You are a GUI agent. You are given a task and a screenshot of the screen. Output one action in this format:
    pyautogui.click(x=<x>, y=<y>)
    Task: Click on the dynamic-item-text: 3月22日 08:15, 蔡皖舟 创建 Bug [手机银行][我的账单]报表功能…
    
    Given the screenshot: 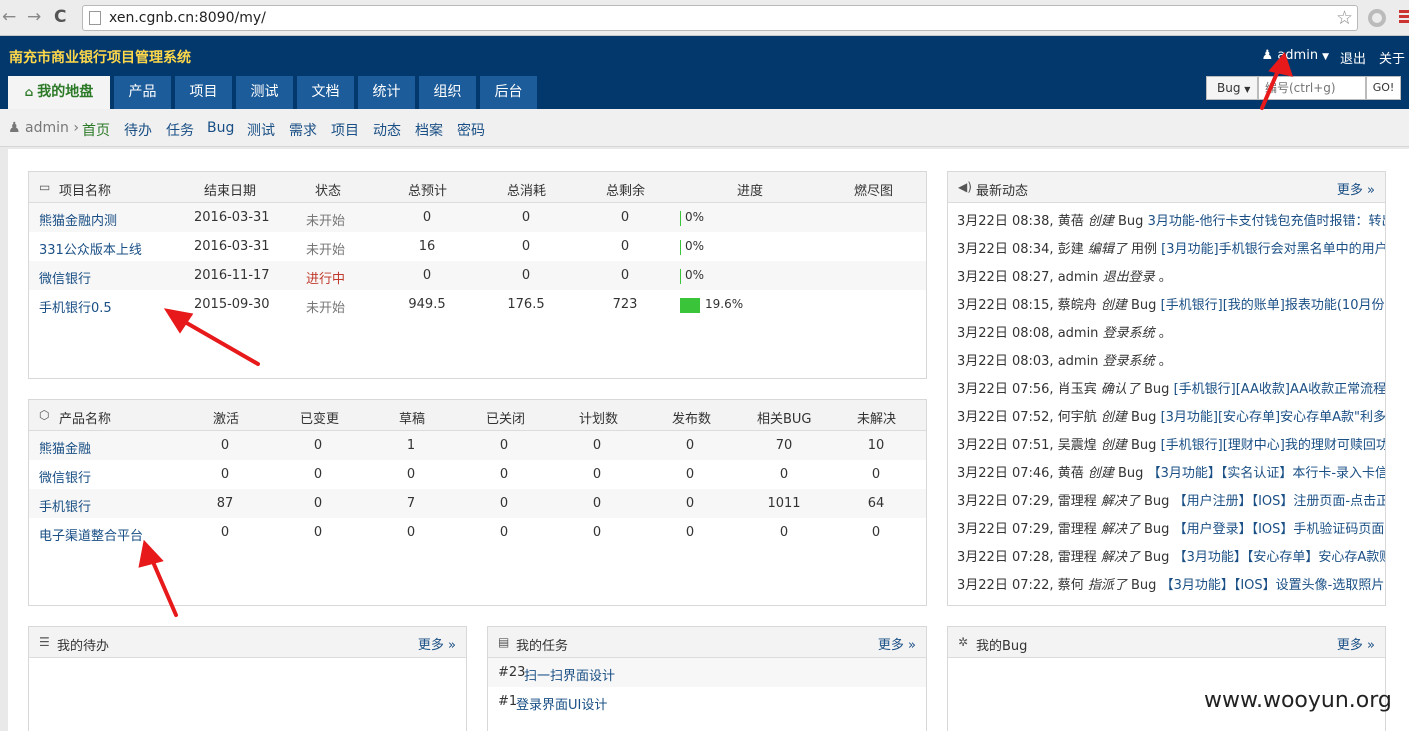 What is the action you would take?
    pyautogui.click(x=1171, y=303)
    